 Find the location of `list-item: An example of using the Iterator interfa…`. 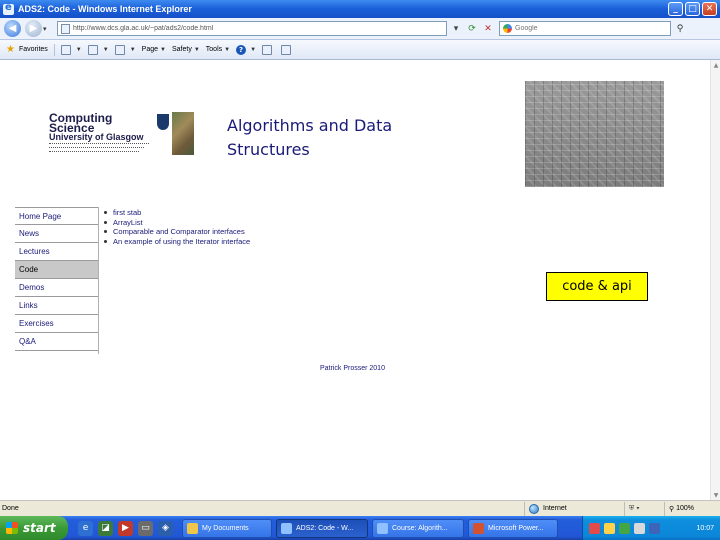

list-item: An example of using the Iterator interfa… is located at coordinates (177, 242).